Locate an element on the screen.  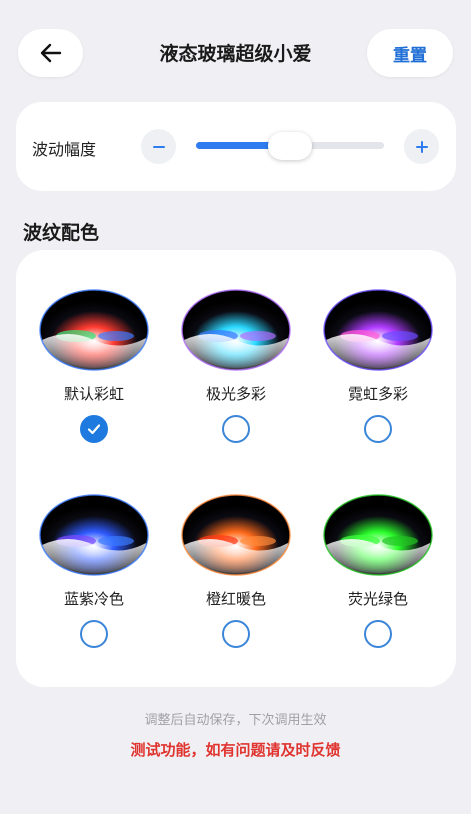
arrow-left-icon is located at coordinates (50, 53).